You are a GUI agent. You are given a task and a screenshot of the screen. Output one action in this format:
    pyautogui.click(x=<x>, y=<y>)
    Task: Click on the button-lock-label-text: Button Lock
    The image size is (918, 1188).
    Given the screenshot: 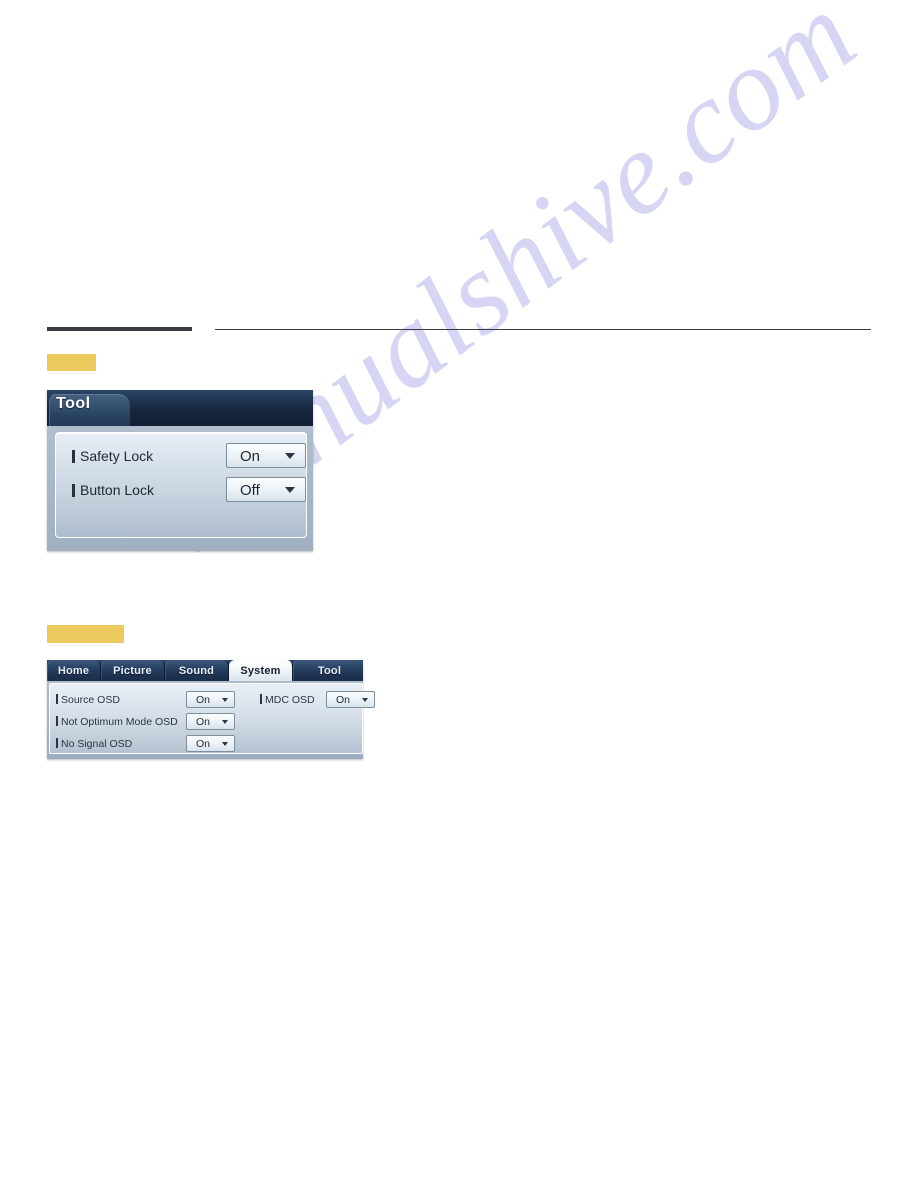 What is the action you would take?
    pyautogui.click(x=117, y=490)
    